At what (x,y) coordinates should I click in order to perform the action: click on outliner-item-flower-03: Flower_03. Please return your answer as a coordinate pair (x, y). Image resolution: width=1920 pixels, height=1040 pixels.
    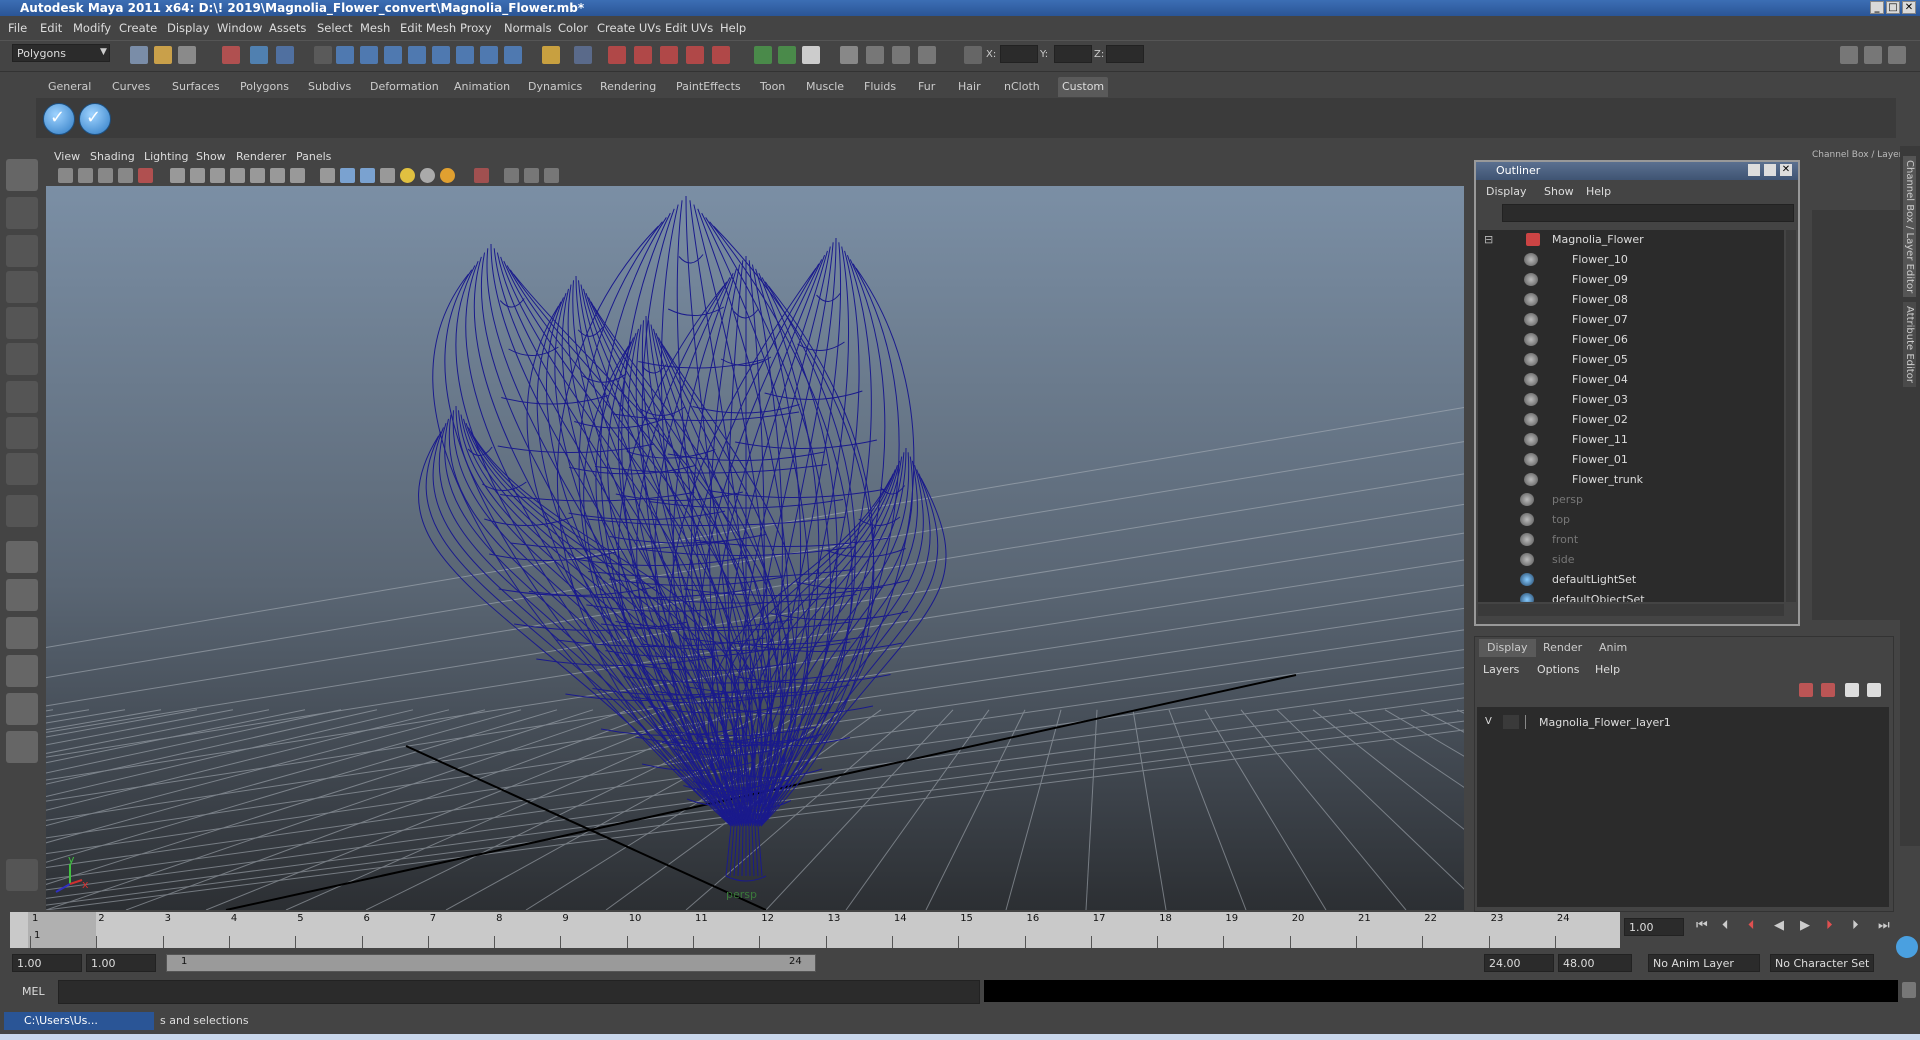
    Looking at the image, I should click on (1628, 400).